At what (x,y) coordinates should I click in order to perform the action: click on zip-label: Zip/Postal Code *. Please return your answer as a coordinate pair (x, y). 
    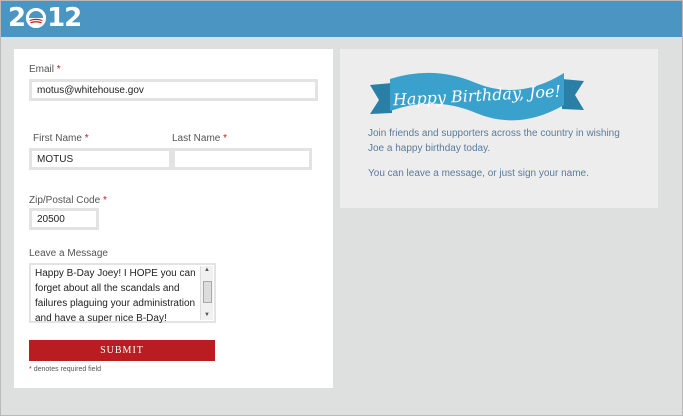
    Looking at the image, I should click on (68, 200).